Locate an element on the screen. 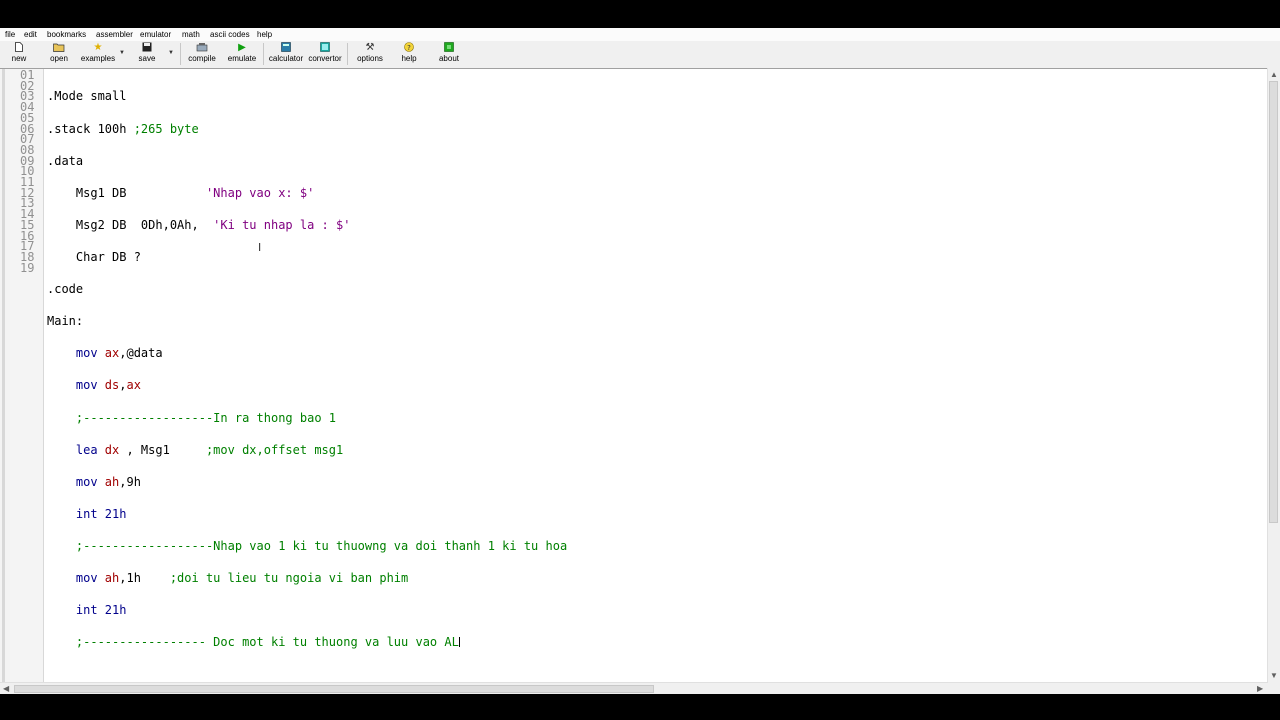 The width and height of the screenshot is (1280, 720). options-label: options is located at coordinates (370, 58).